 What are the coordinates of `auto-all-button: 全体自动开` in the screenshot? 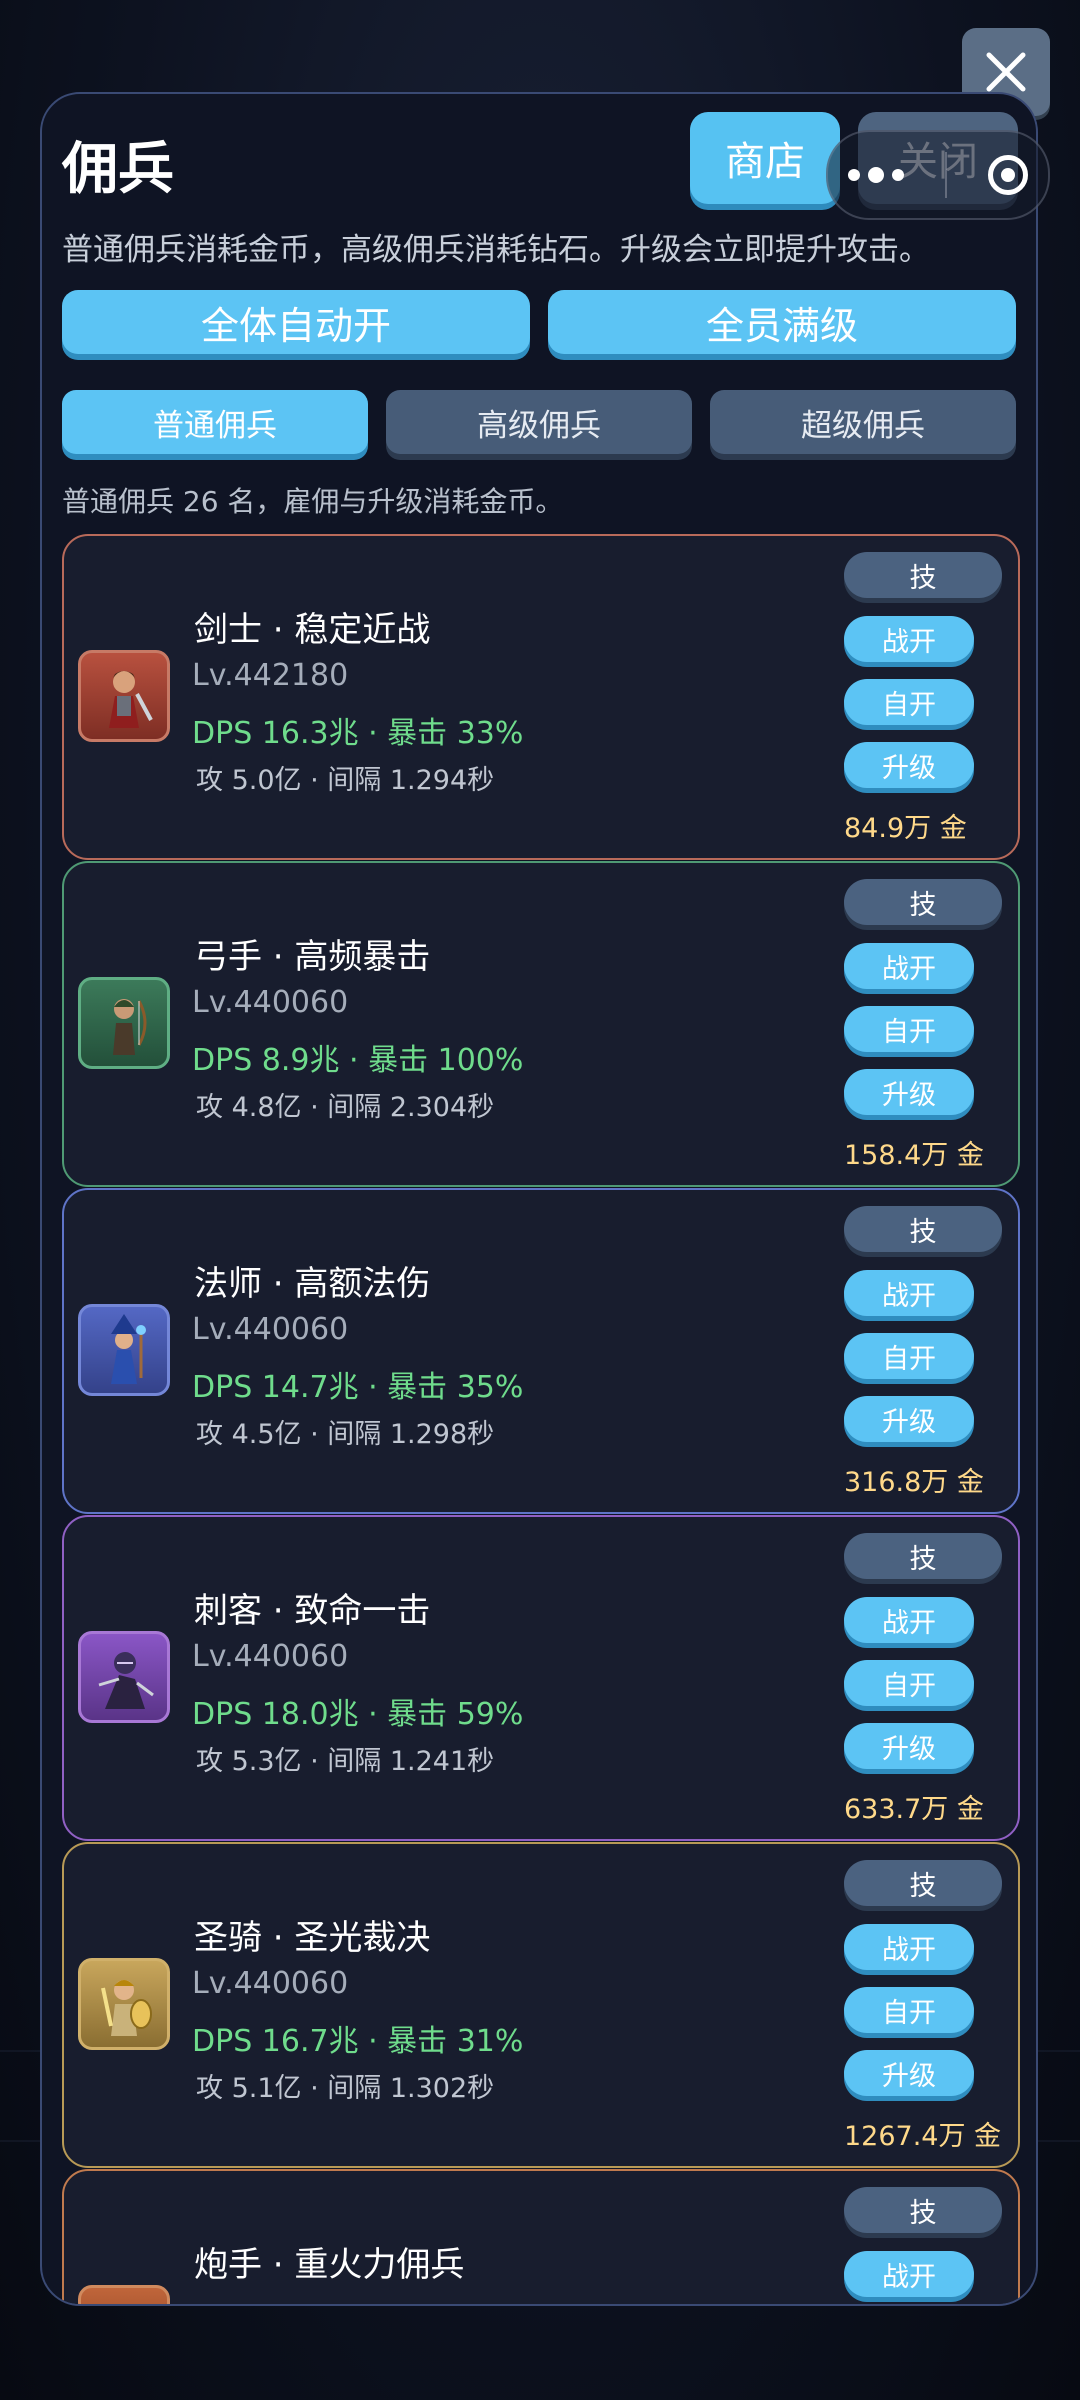 It's located at (296, 322).